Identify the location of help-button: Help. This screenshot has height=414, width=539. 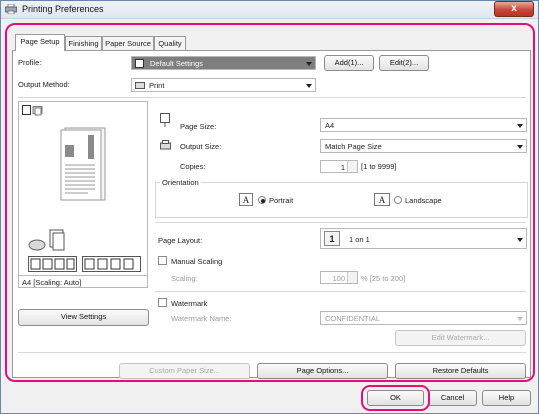
(506, 398).